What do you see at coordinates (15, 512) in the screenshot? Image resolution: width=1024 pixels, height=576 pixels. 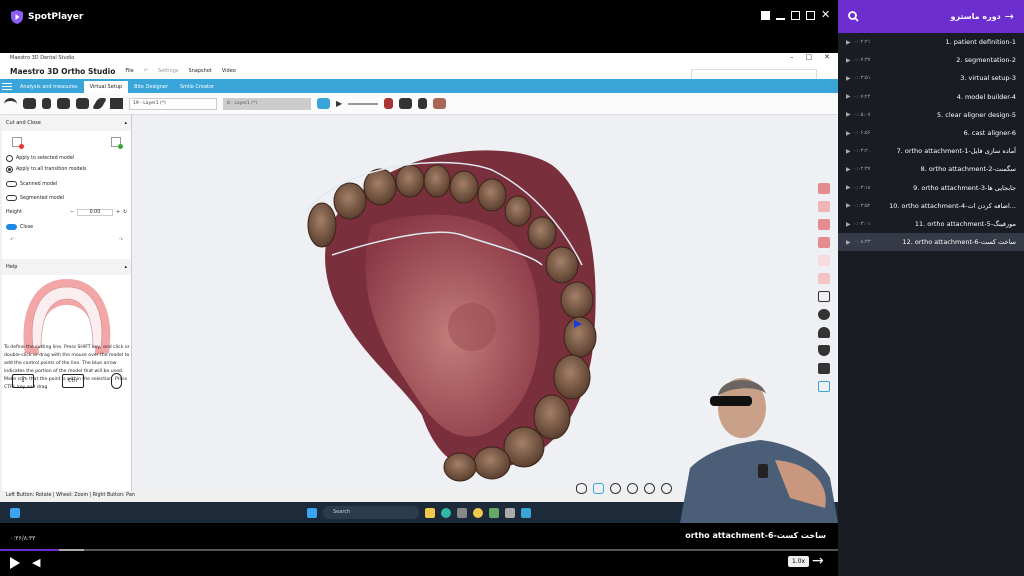 I see `start-icon` at bounding box center [15, 512].